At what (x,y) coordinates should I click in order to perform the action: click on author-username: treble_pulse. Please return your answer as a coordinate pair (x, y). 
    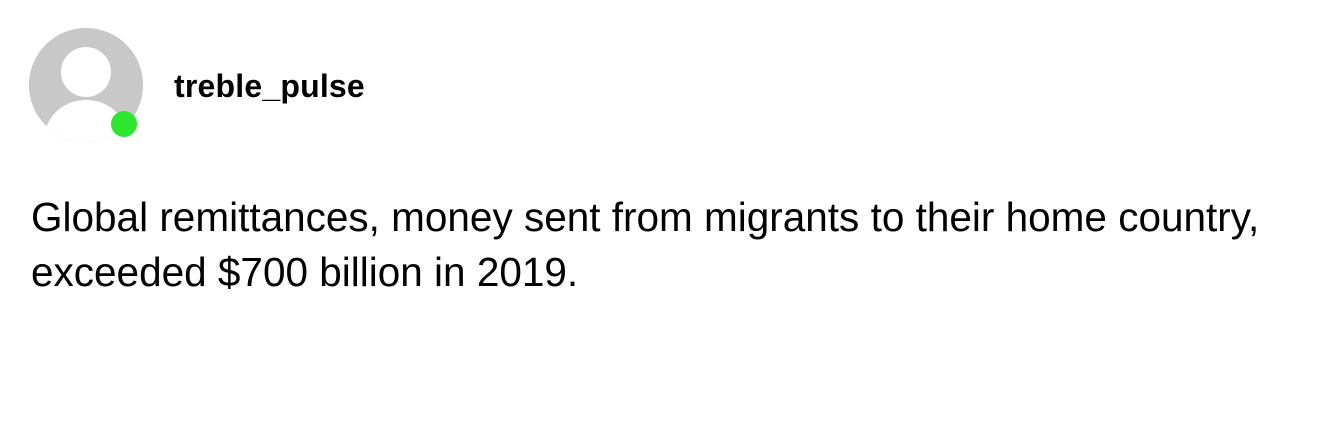
    Looking at the image, I should click on (269, 86).